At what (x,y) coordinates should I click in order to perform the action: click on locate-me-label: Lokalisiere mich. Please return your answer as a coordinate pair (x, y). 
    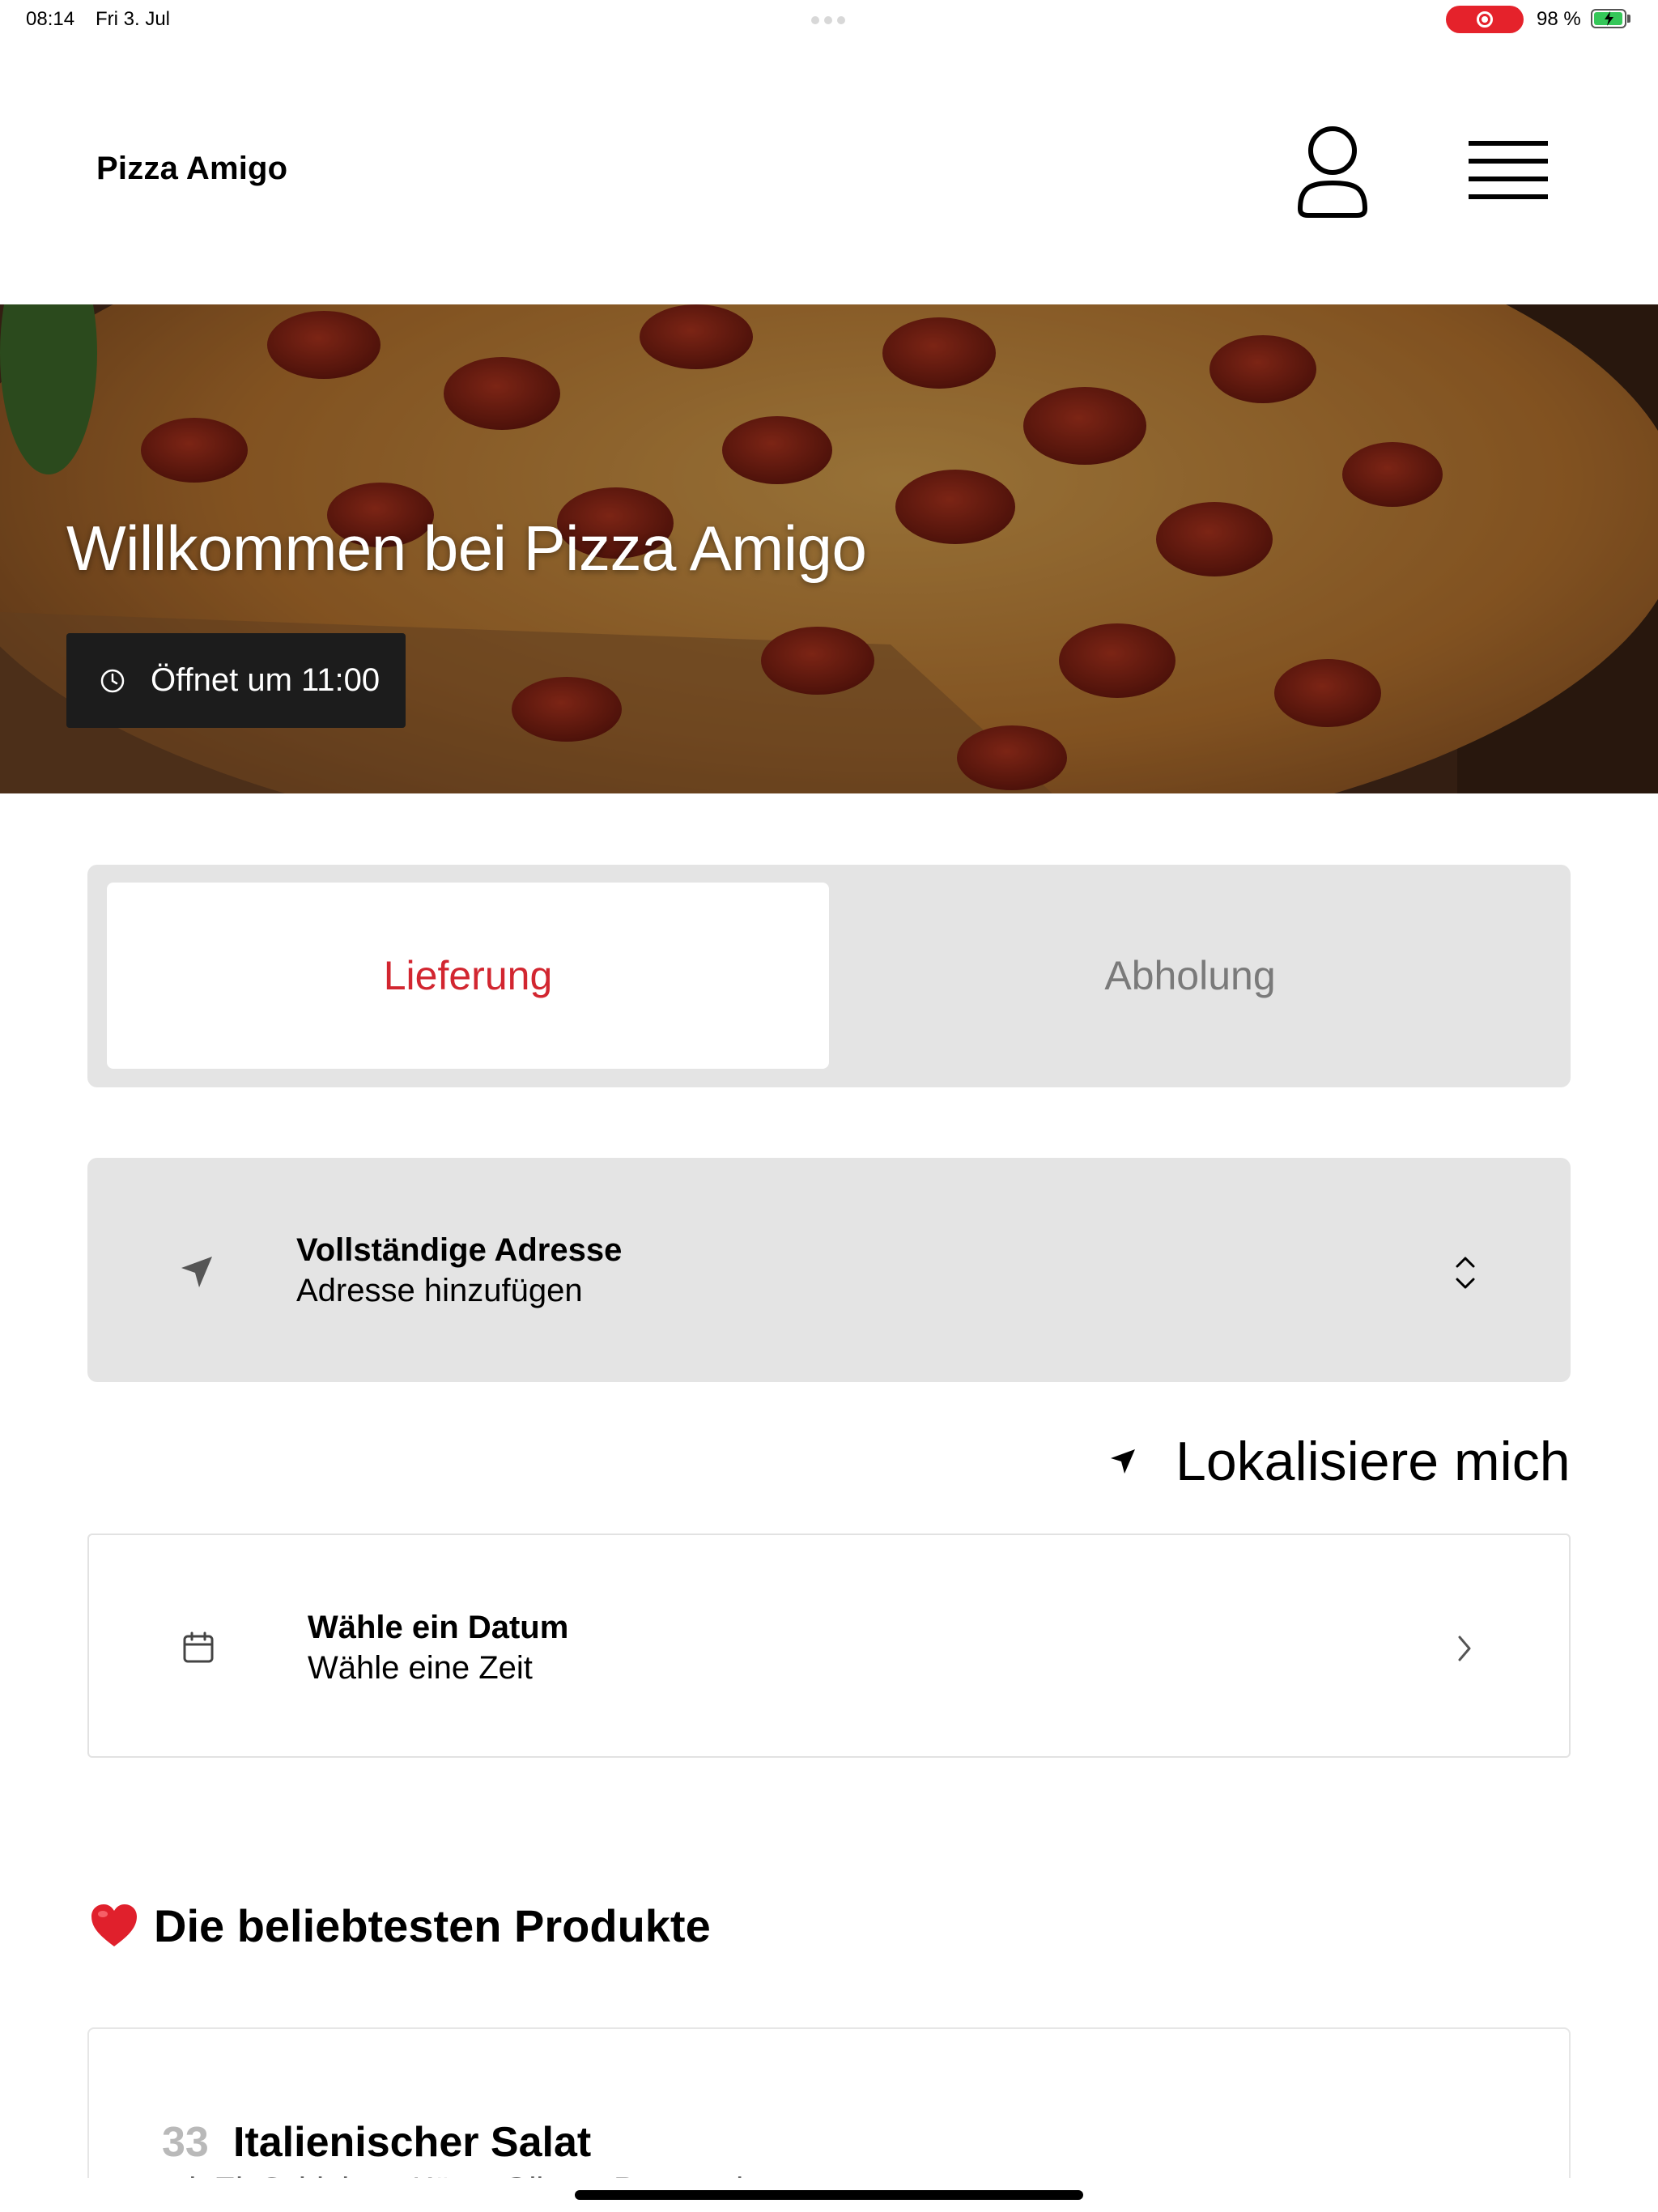
    Looking at the image, I should click on (1373, 1462).